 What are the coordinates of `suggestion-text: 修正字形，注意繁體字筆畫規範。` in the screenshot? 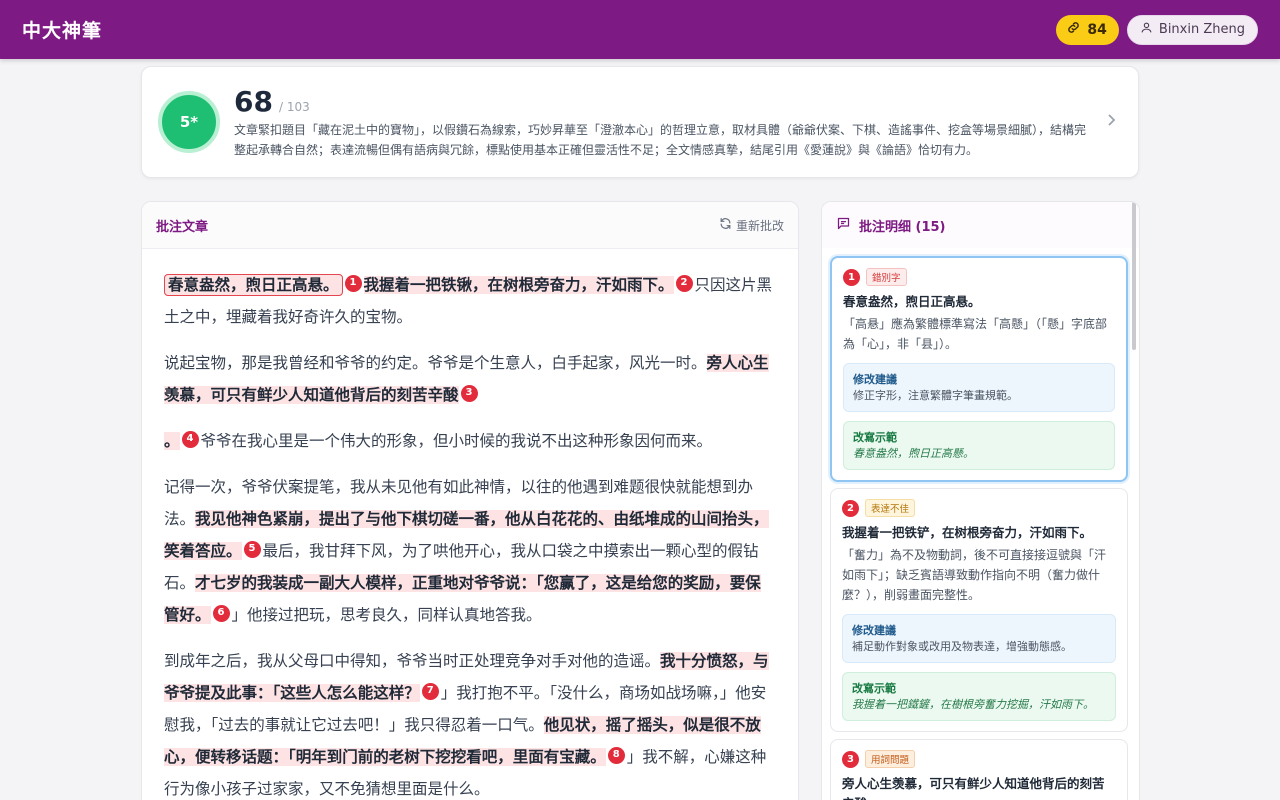 It's located at (935, 395).